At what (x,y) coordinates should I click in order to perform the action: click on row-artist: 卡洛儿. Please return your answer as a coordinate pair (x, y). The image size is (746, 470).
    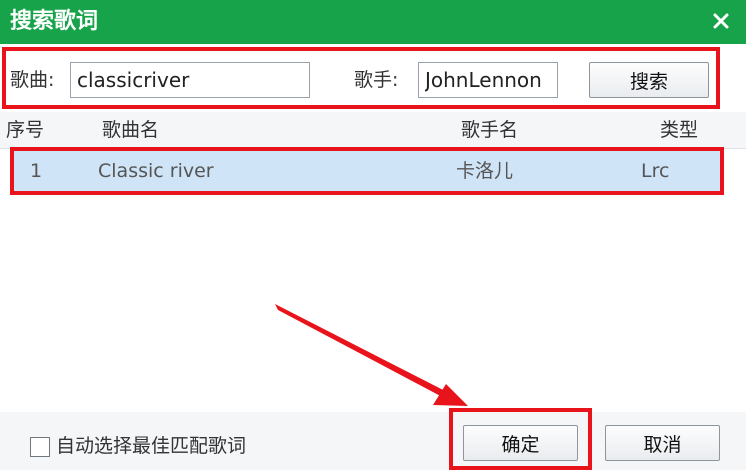
    Looking at the image, I should click on (485, 171).